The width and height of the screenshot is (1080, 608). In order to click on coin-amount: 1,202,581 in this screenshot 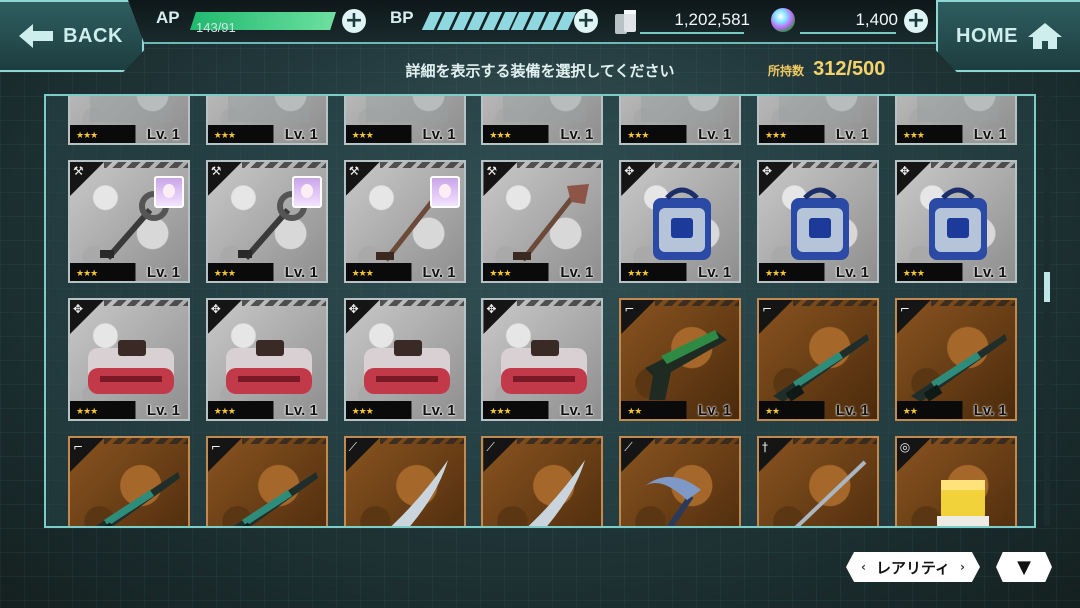, I will do `click(712, 19)`.